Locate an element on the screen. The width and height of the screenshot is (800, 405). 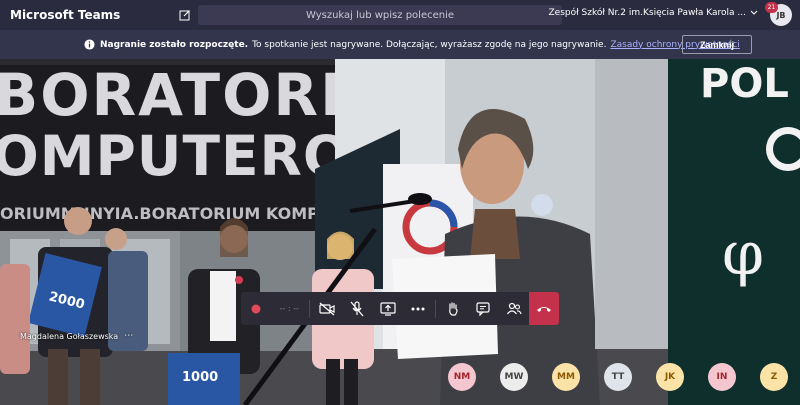
participant-avatars: NM MW MM TT JK IN Z is located at coordinates (618, 377).